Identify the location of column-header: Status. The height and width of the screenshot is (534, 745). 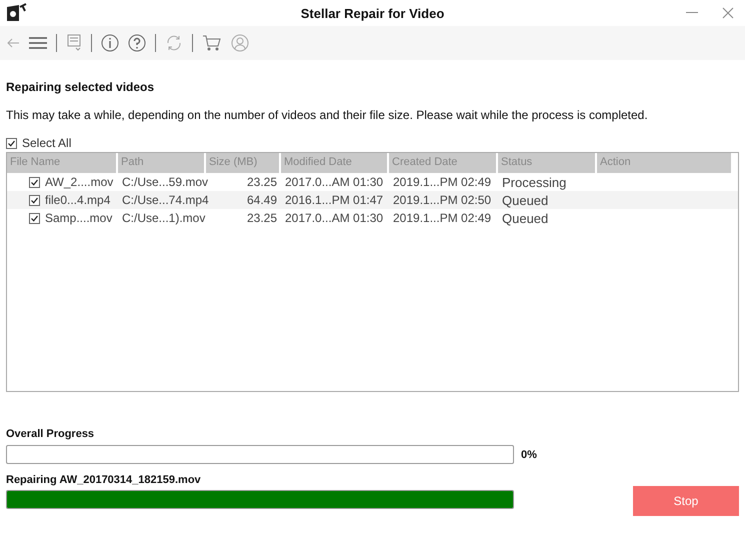
(547, 163).